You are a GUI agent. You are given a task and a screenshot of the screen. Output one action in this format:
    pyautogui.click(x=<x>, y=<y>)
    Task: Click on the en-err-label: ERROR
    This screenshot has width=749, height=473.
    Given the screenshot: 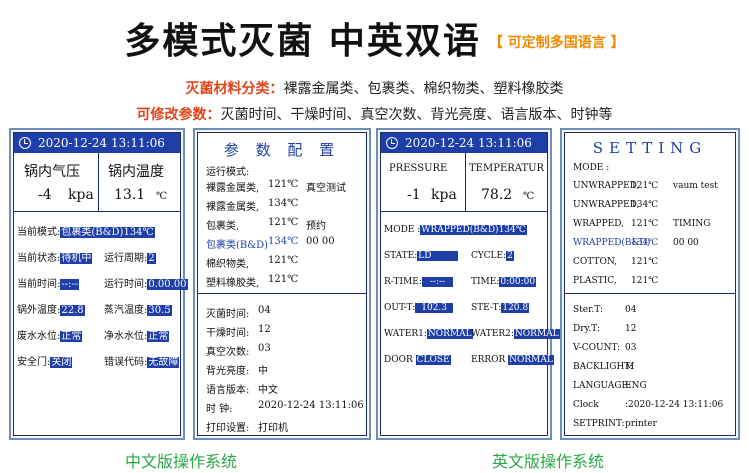 What is the action you would take?
    pyautogui.click(x=488, y=360)
    